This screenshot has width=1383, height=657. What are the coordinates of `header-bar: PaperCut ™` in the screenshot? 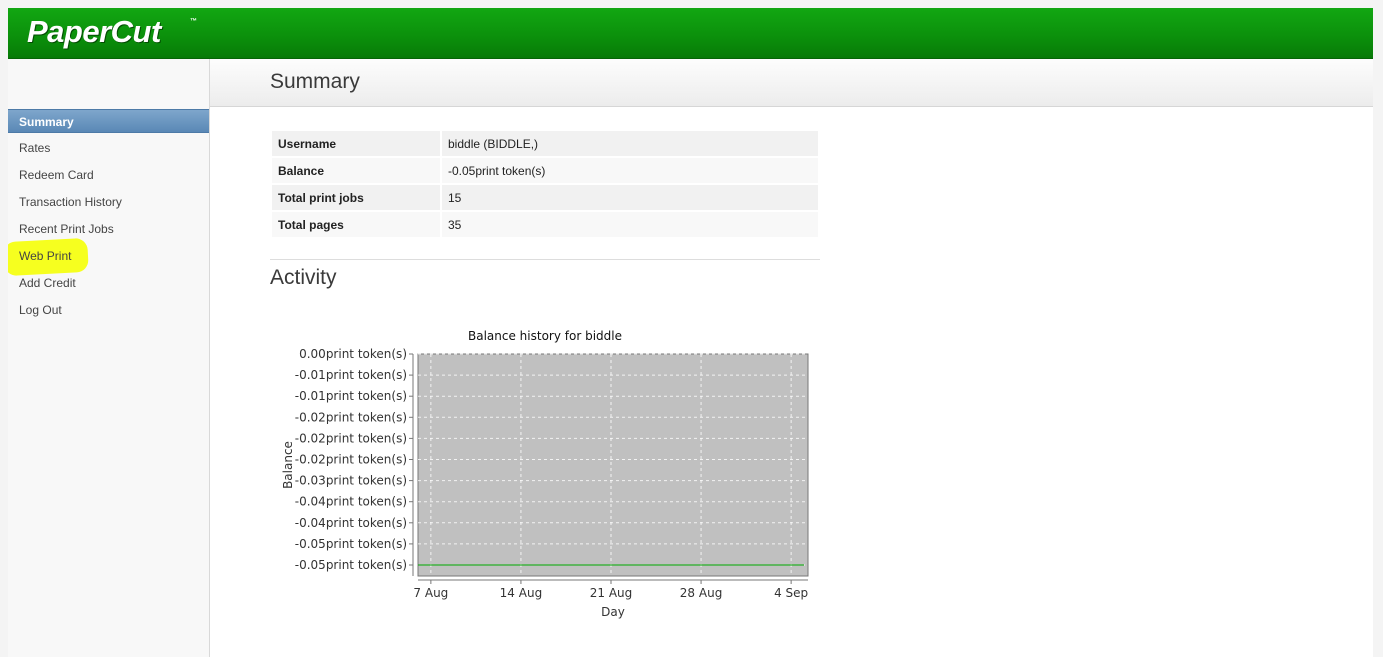 It's located at (690, 33).